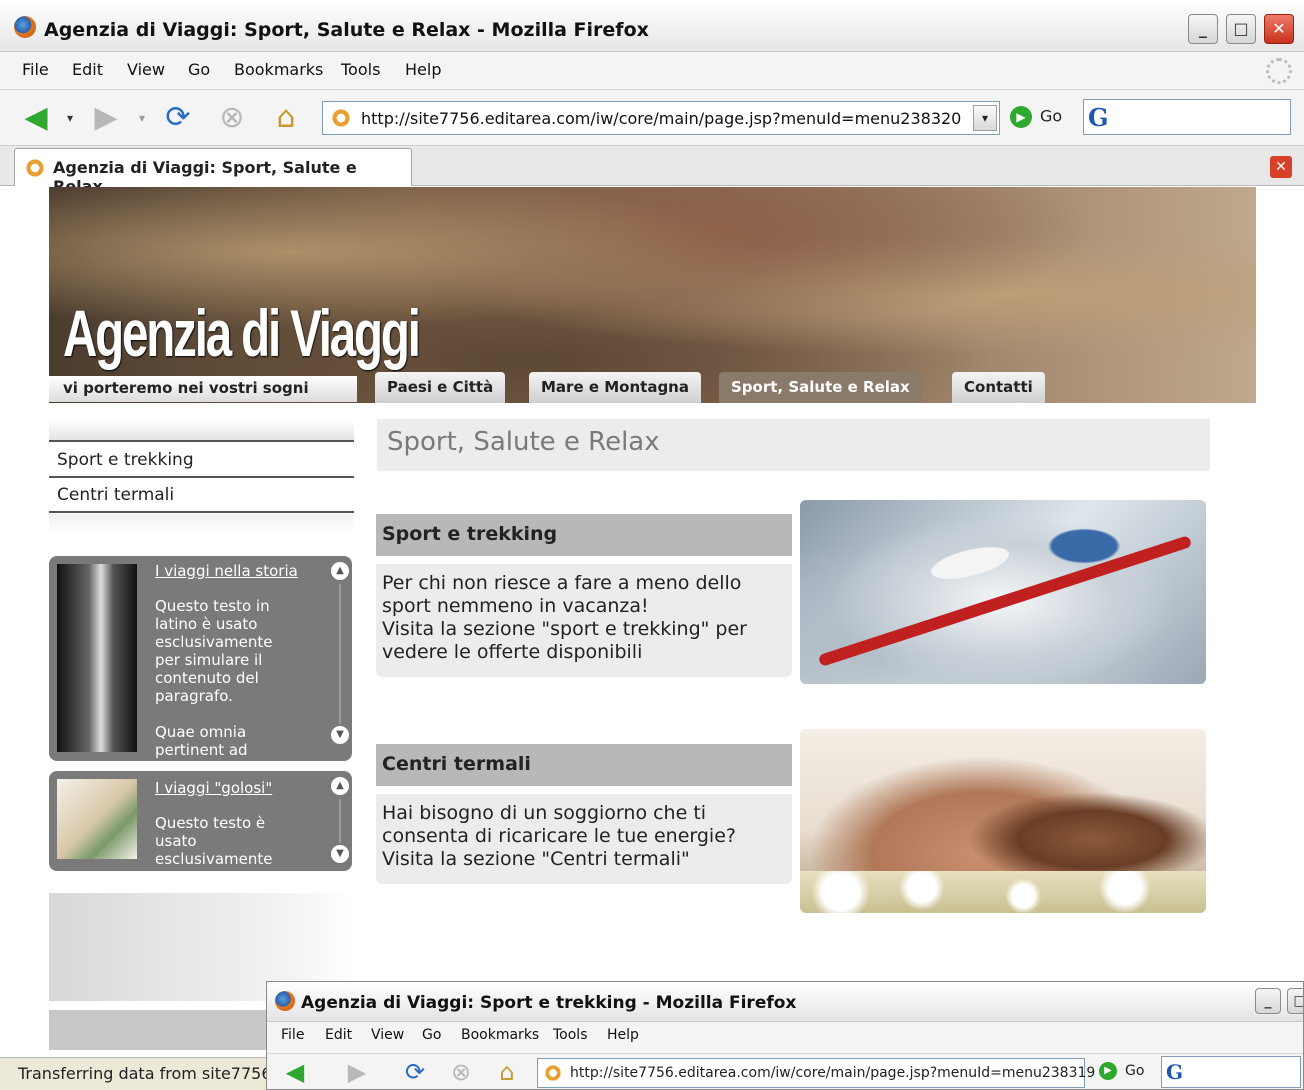 Image resolution: width=1304 pixels, height=1090 pixels. Describe the element at coordinates (142, 118) in the screenshot. I see `forward-dropdown-icon: ▾` at that location.